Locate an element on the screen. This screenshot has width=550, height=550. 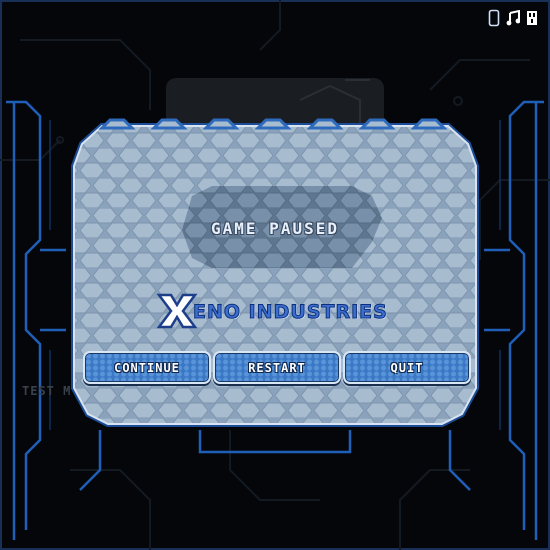
phone-icon is located at coordinates (494, 18).